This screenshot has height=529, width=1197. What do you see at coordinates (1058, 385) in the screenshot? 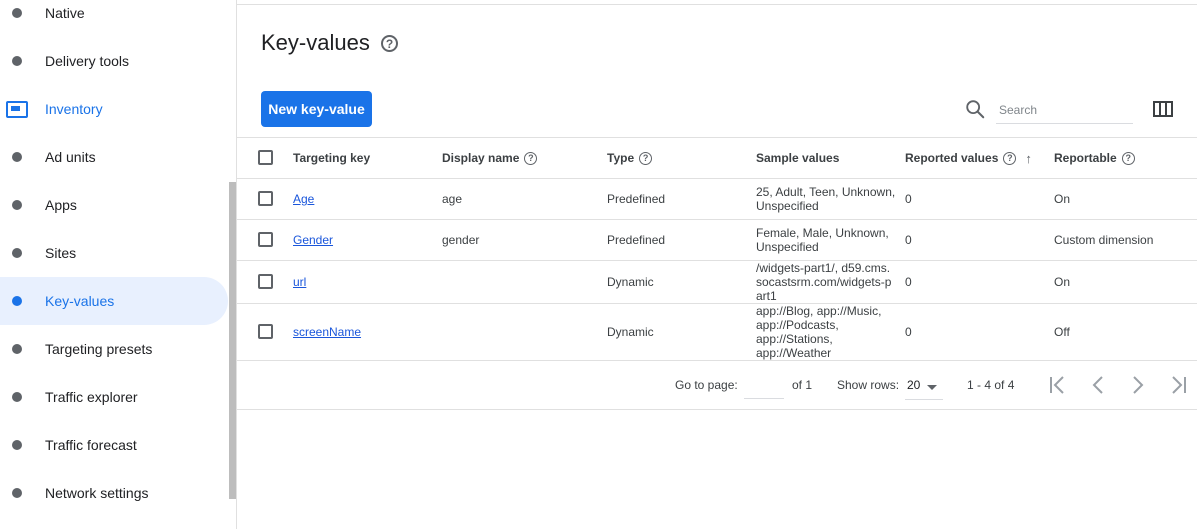
I see `first-page-icon` at bounding box center [1058, 385].